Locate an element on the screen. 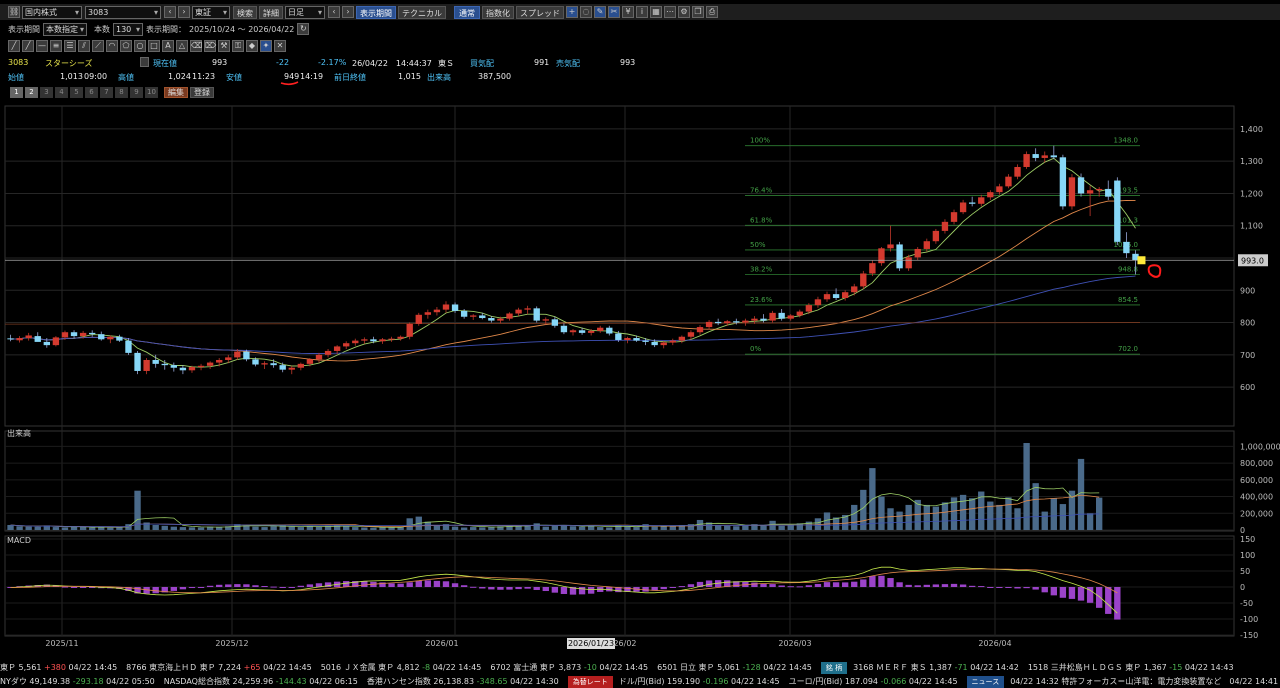 This screenshot has height=688, width=1280. fan-icon: ⟋ is located at coordinates (98, 46).